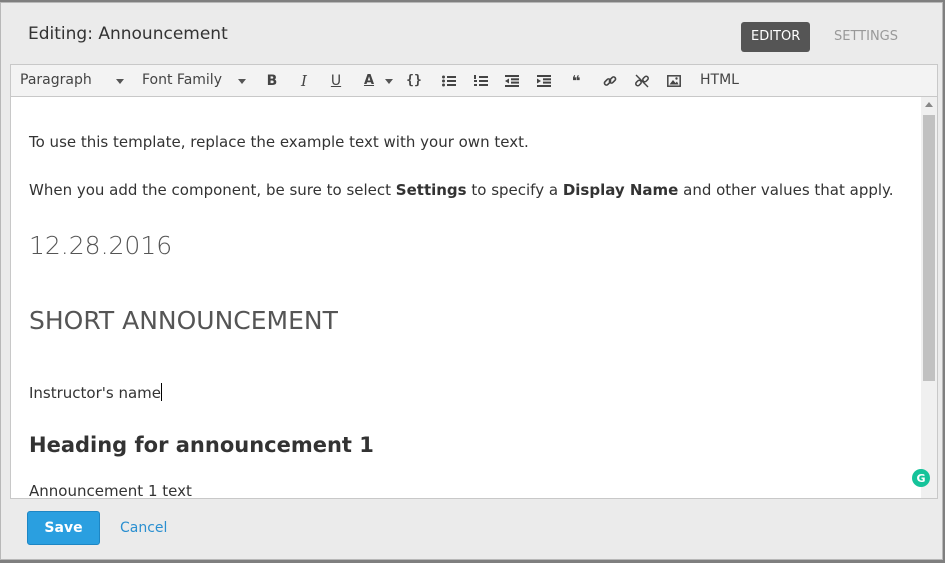 The height and width of the screenshot is (563, 945). I want to click on bullet-list-icon, so click(449, 80).